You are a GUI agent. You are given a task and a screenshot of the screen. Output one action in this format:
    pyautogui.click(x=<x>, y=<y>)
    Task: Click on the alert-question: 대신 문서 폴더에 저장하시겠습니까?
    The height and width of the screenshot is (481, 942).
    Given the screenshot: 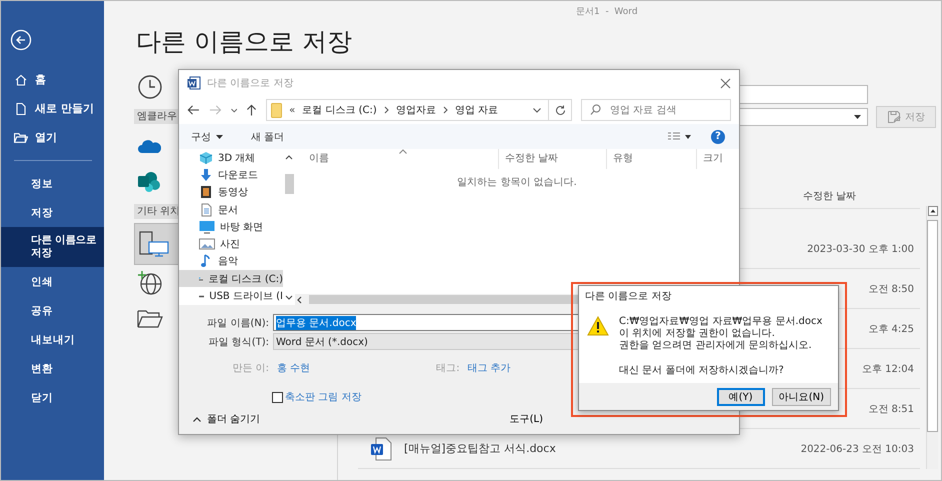 What is the action you would take?
    pyautogui.click(x=702, y=370)
    